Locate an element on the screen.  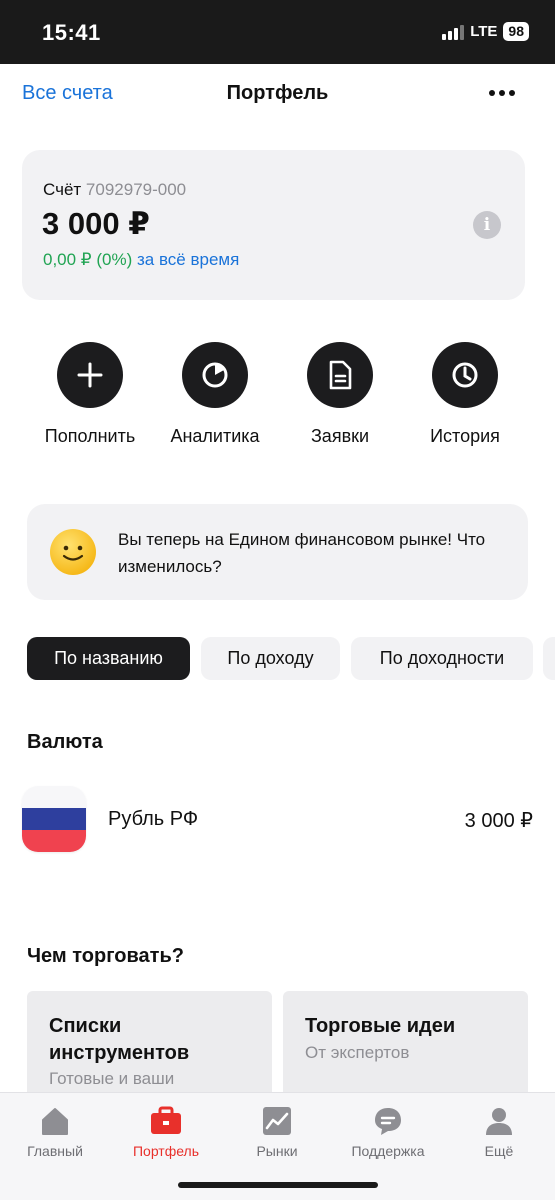
chip-by-yield: По доходности is located at coordinates (442, 658).